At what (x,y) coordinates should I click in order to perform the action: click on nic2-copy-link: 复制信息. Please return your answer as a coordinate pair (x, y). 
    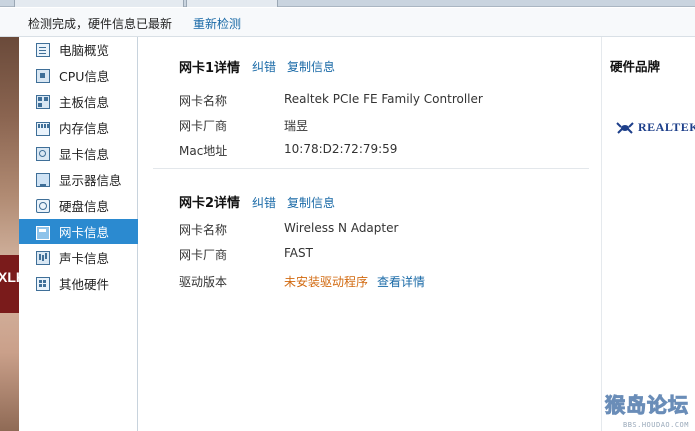
    Looking at the image, I should click on (311, 202).